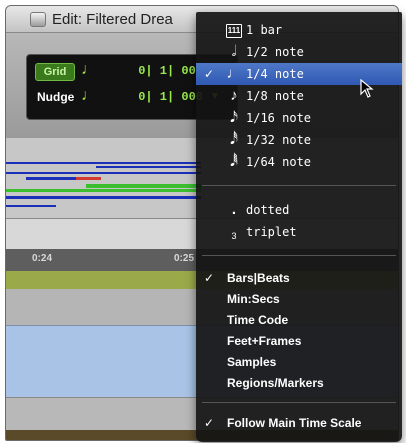 This screenshot has height=443, width=406. I want to click on menu-item-feet-frames: Feet+Frames, so click(299, 341).